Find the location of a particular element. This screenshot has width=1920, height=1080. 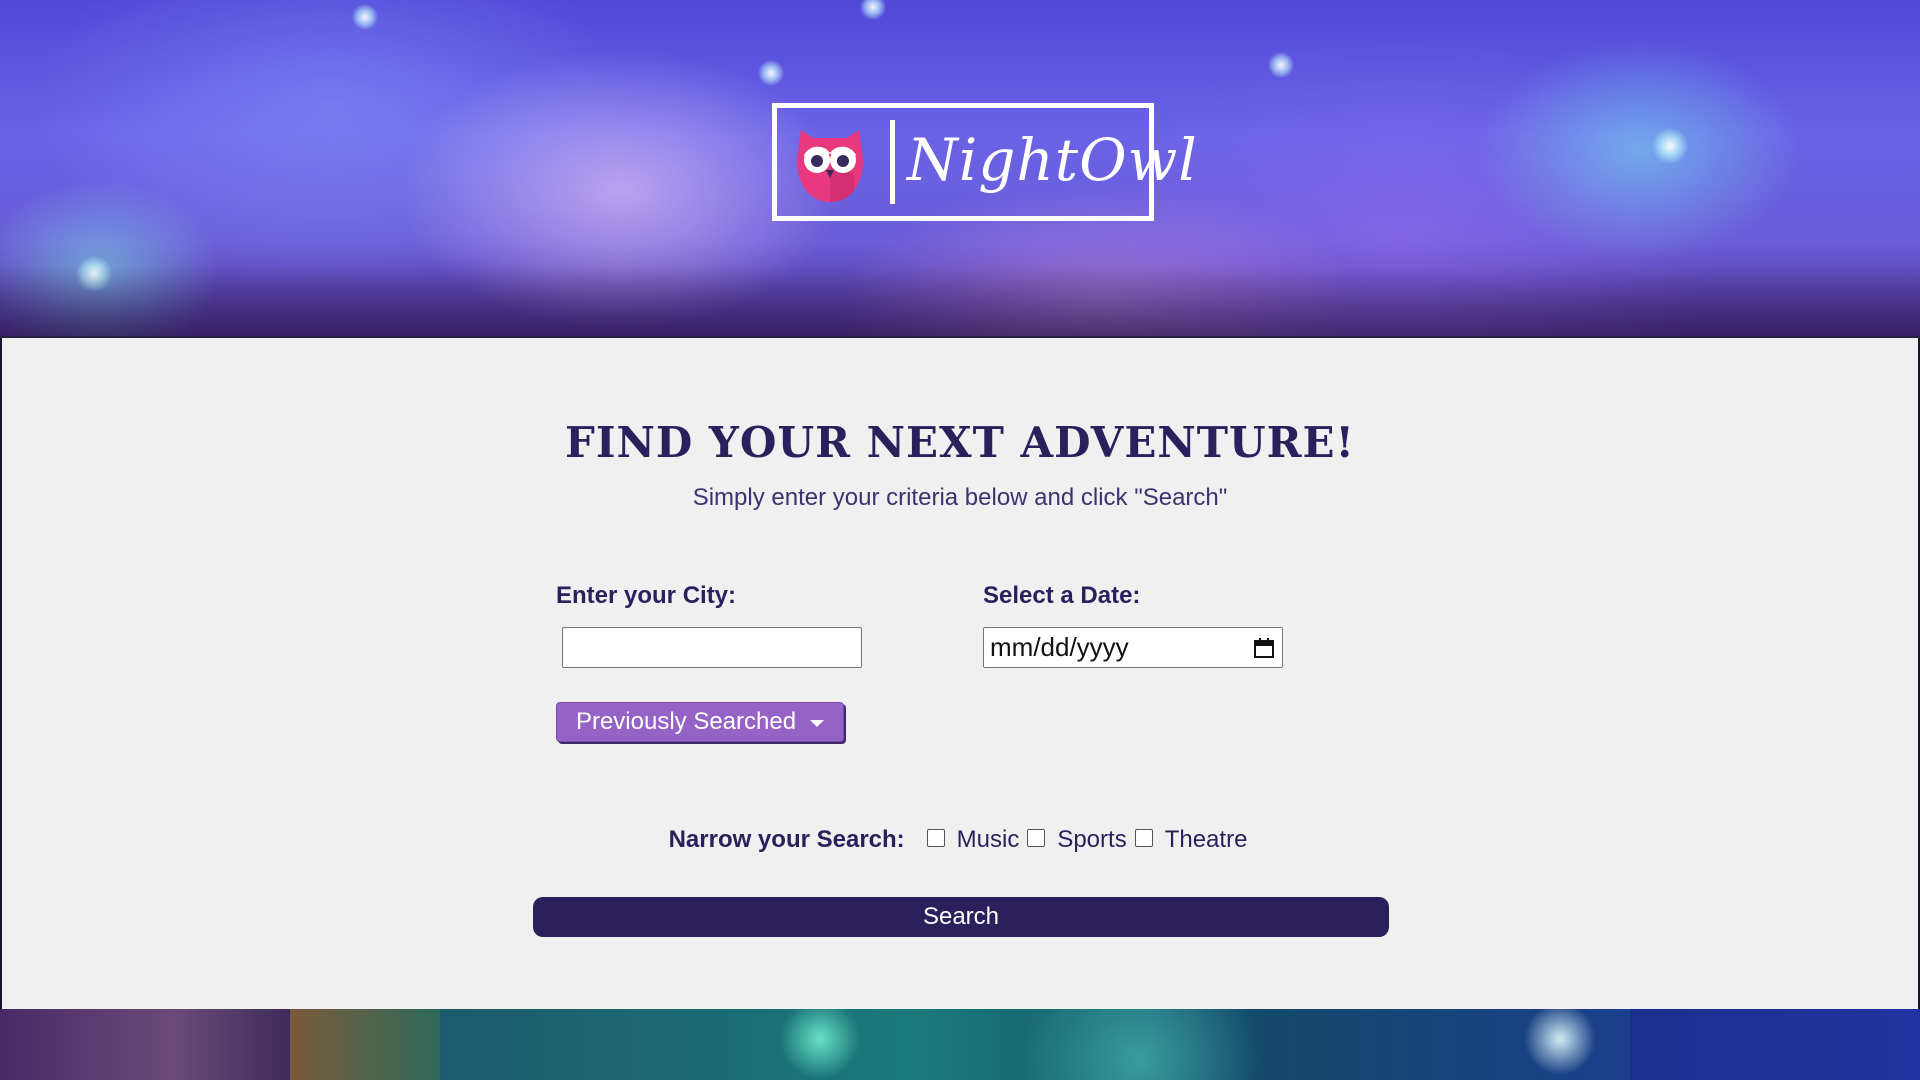

brand-logo: NightOwl is located at coordinates (984, 162).